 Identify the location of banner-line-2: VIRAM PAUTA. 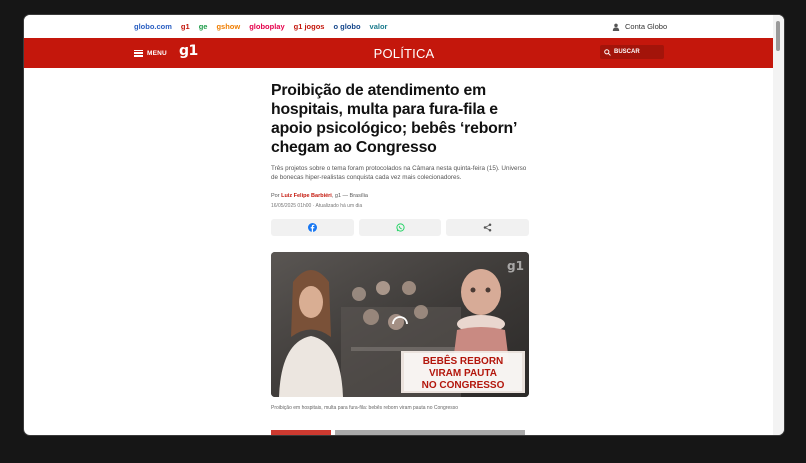
(463, 373).